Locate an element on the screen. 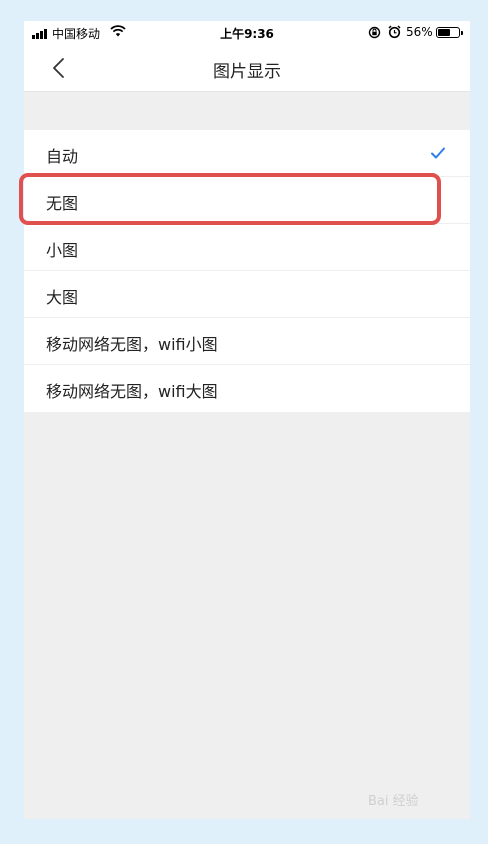 This screenshot has height=844, width=488. option-label: 移动网络无图，wifi大图 is located at coordinates (132, 391).